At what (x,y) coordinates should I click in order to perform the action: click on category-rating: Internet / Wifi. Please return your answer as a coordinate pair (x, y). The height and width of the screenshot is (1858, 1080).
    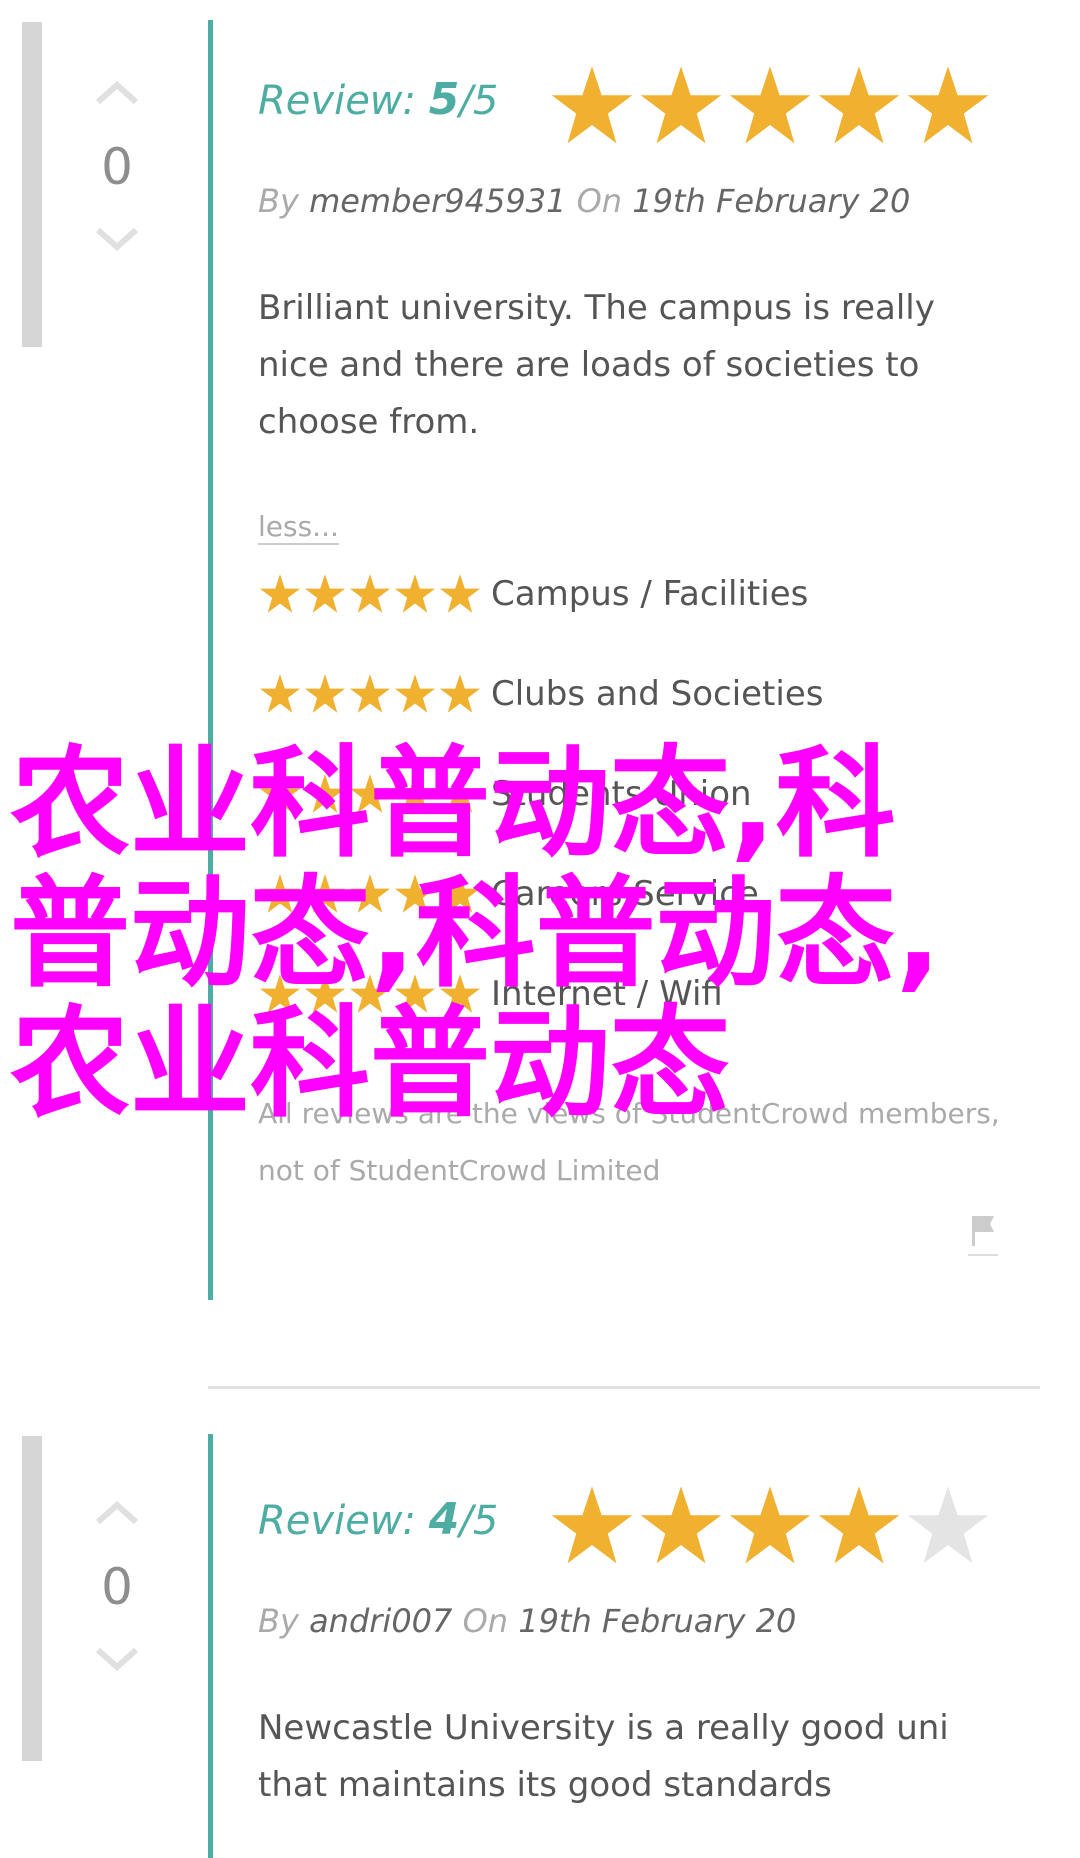
    Looking at the image, I should click on (638, 1002).